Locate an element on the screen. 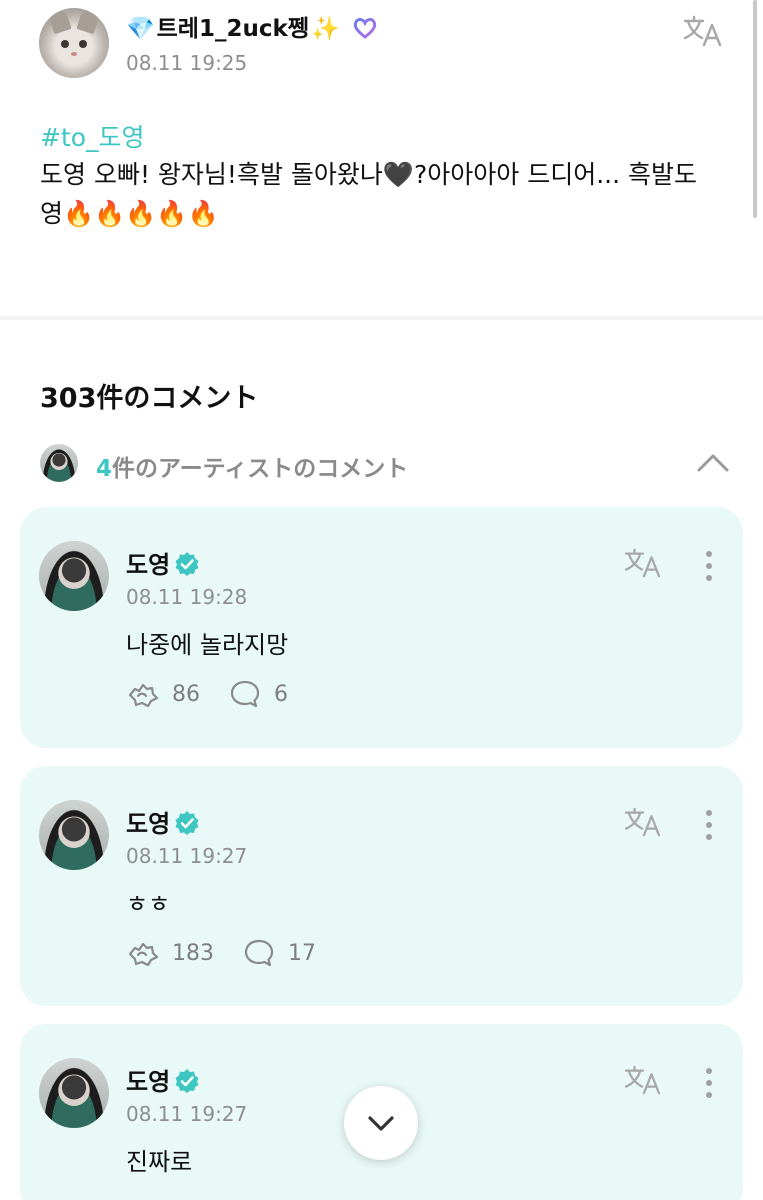 This screenshot has height=1200, width=763. gem-emoji: 💎 is located at coordinates (140, 29).